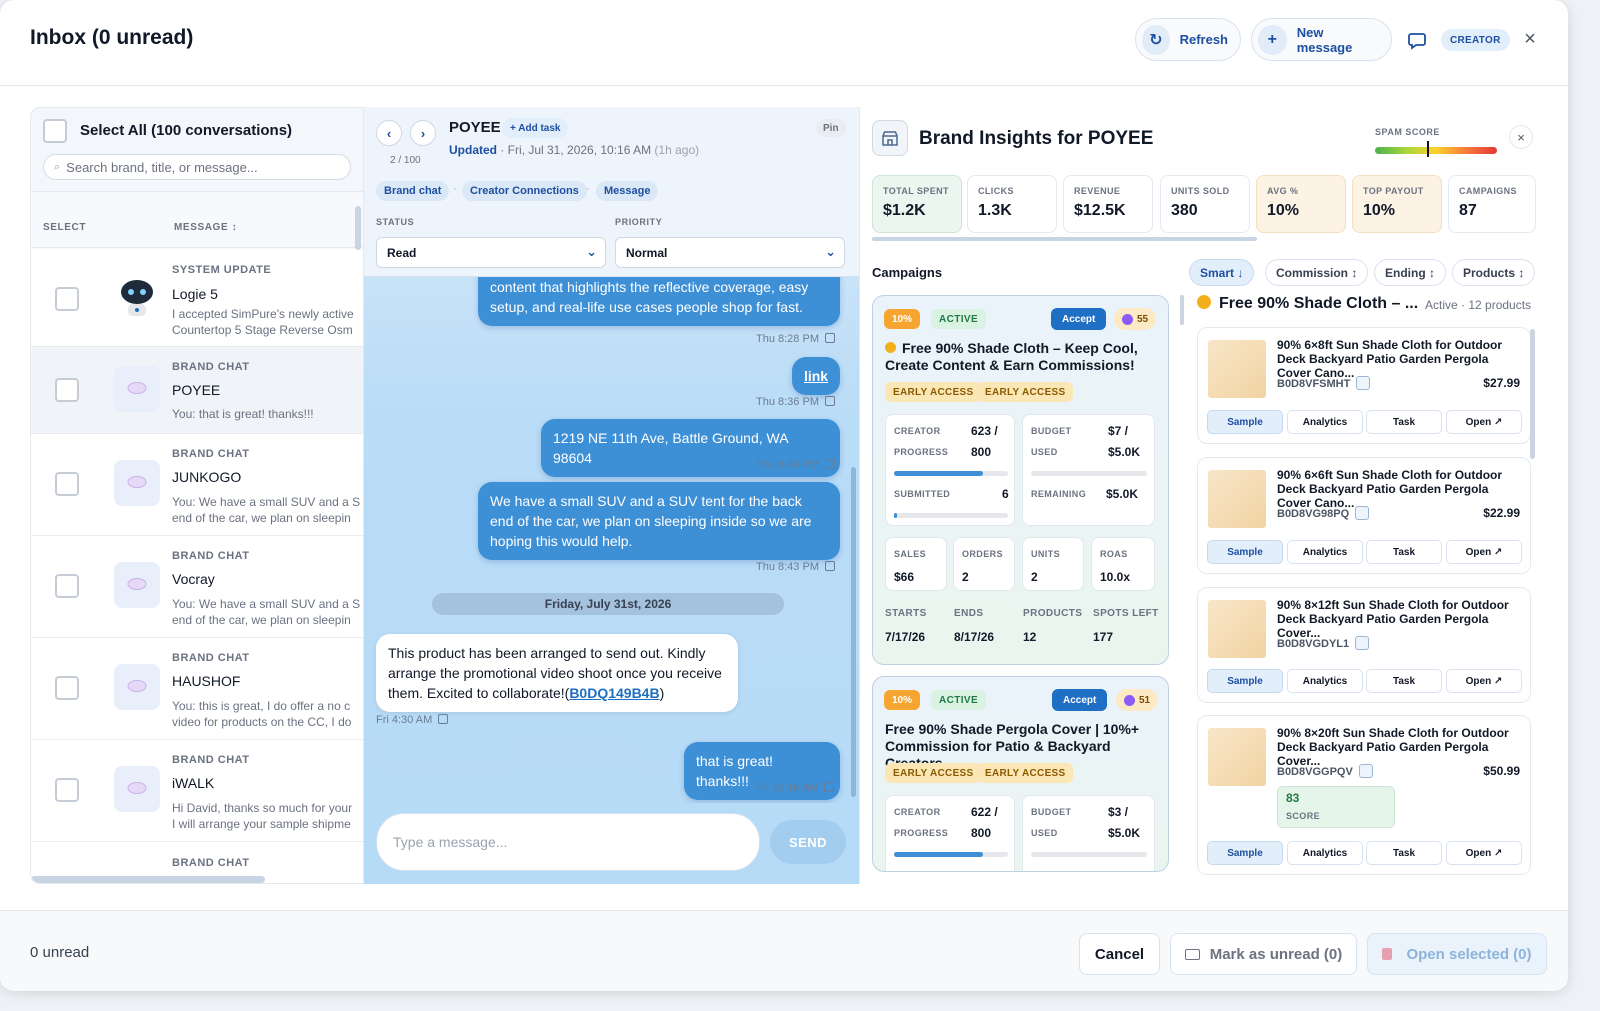 This screenshot has height=1011, width=1600. Describe the element at coordinates (1521, 137) in the screenshot. I see `close-insights-icon: ×` at that location.